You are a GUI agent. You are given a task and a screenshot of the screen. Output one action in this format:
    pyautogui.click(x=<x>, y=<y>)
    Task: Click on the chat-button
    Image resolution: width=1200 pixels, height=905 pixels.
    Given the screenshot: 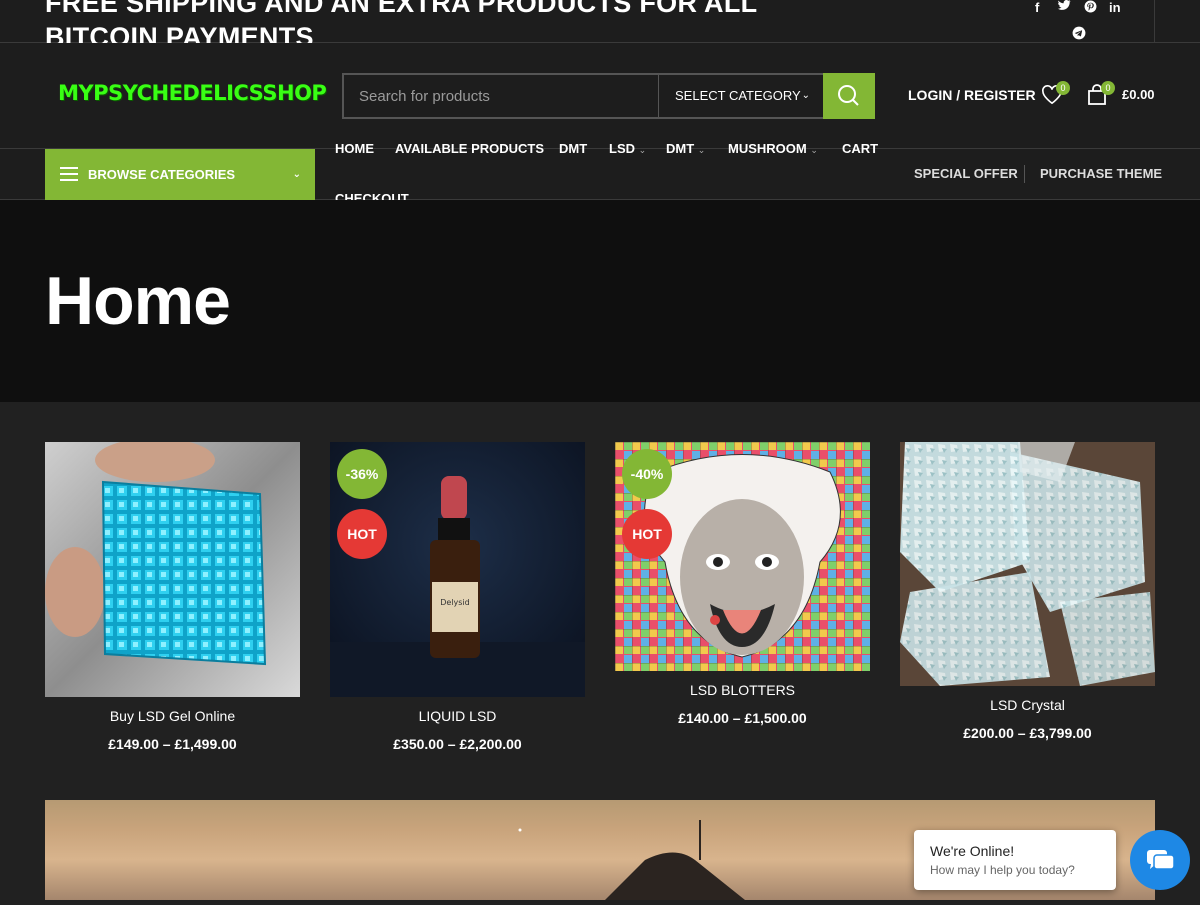 What is the action you would take?
    pyautogui.click(x=1160, y=860)
    